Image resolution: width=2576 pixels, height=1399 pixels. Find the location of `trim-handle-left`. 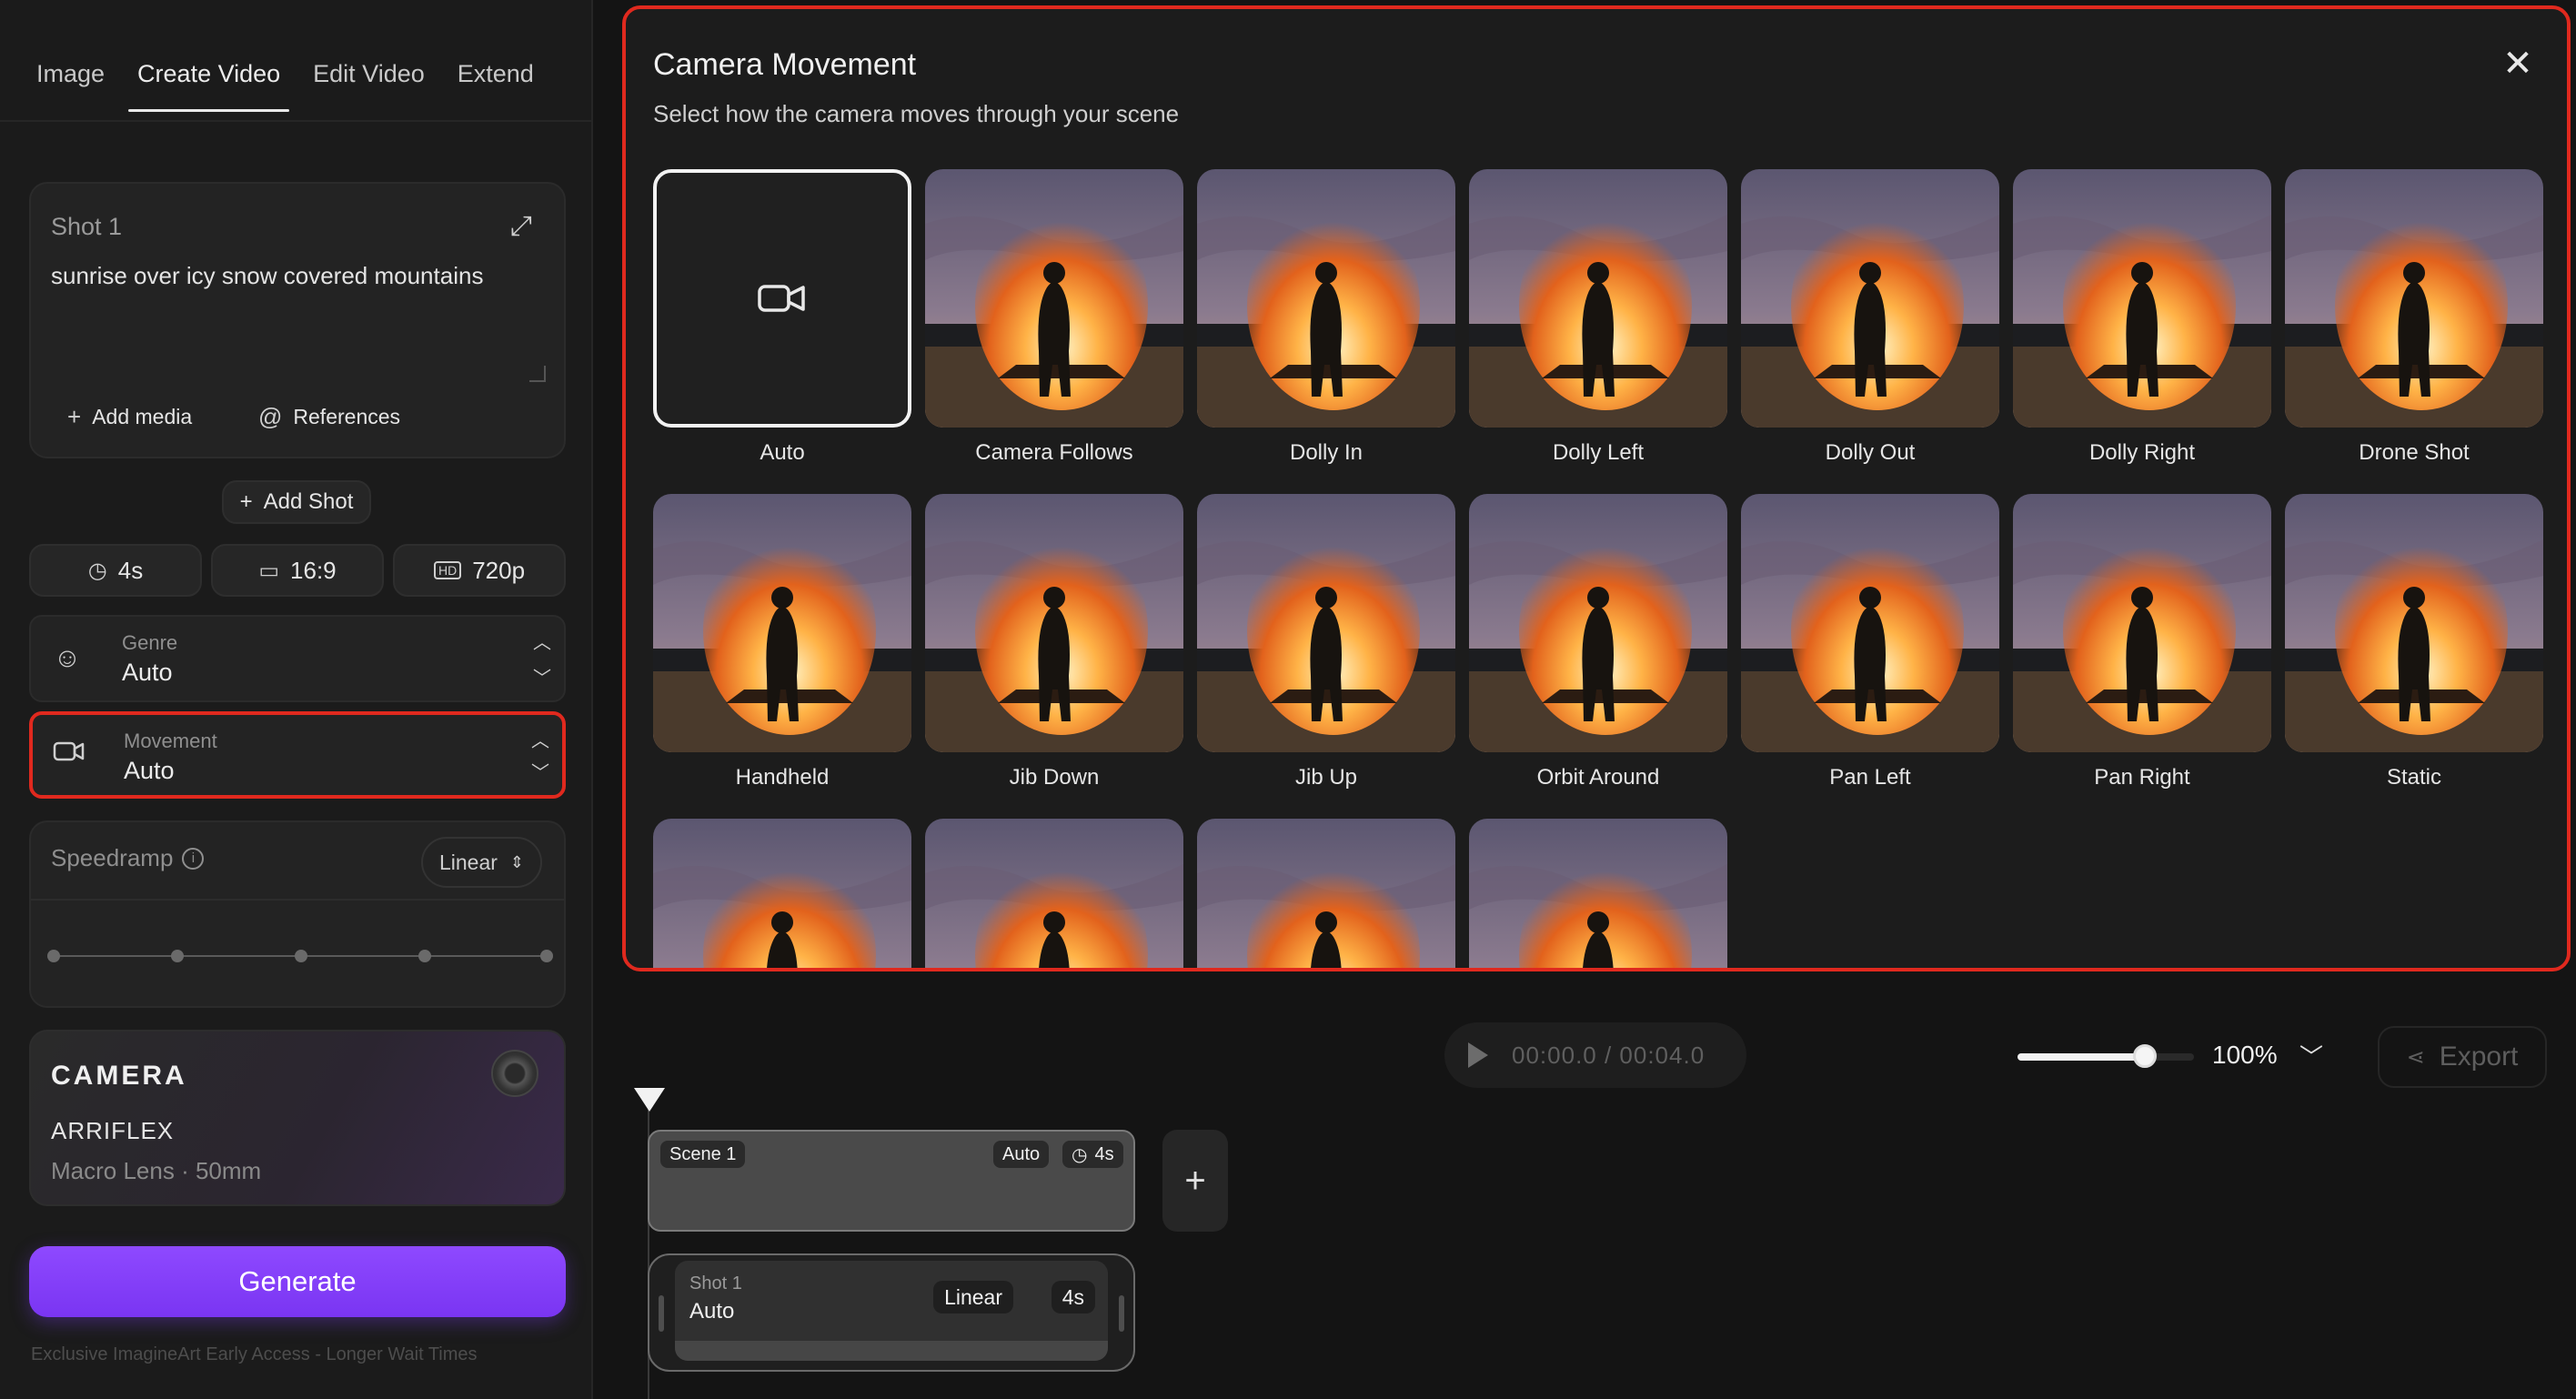

trim-handle-left is located at coordinates (661, 1313).